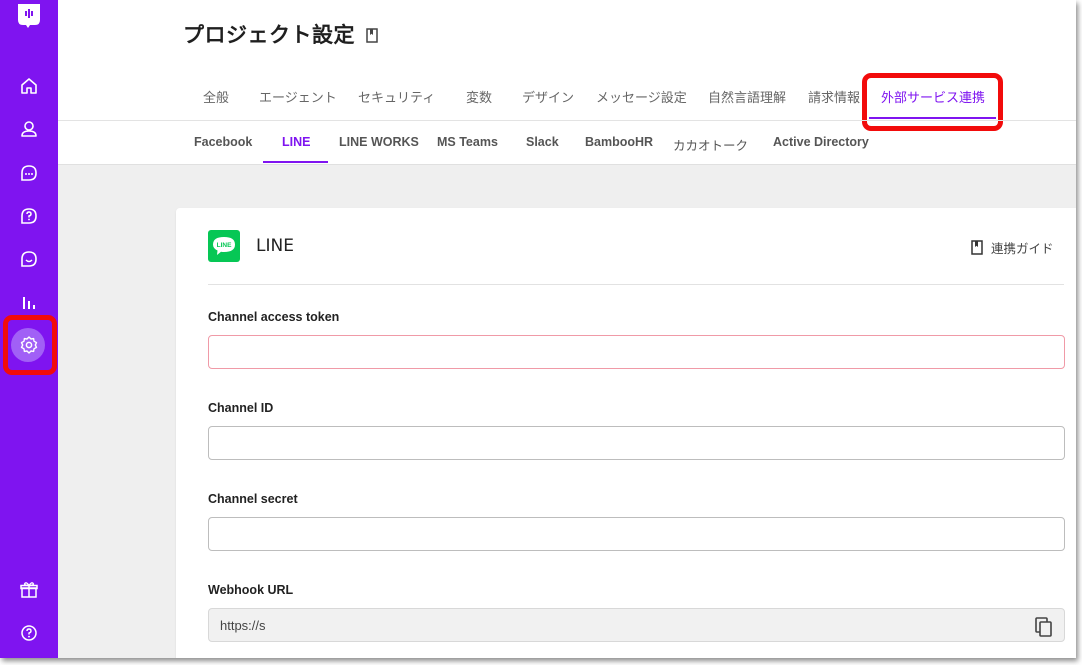 The height and width of the screenshot is (665, 1082). Describe the element at coordinates (29, 173) in the screenshot. I see `chat-icon` at that location.